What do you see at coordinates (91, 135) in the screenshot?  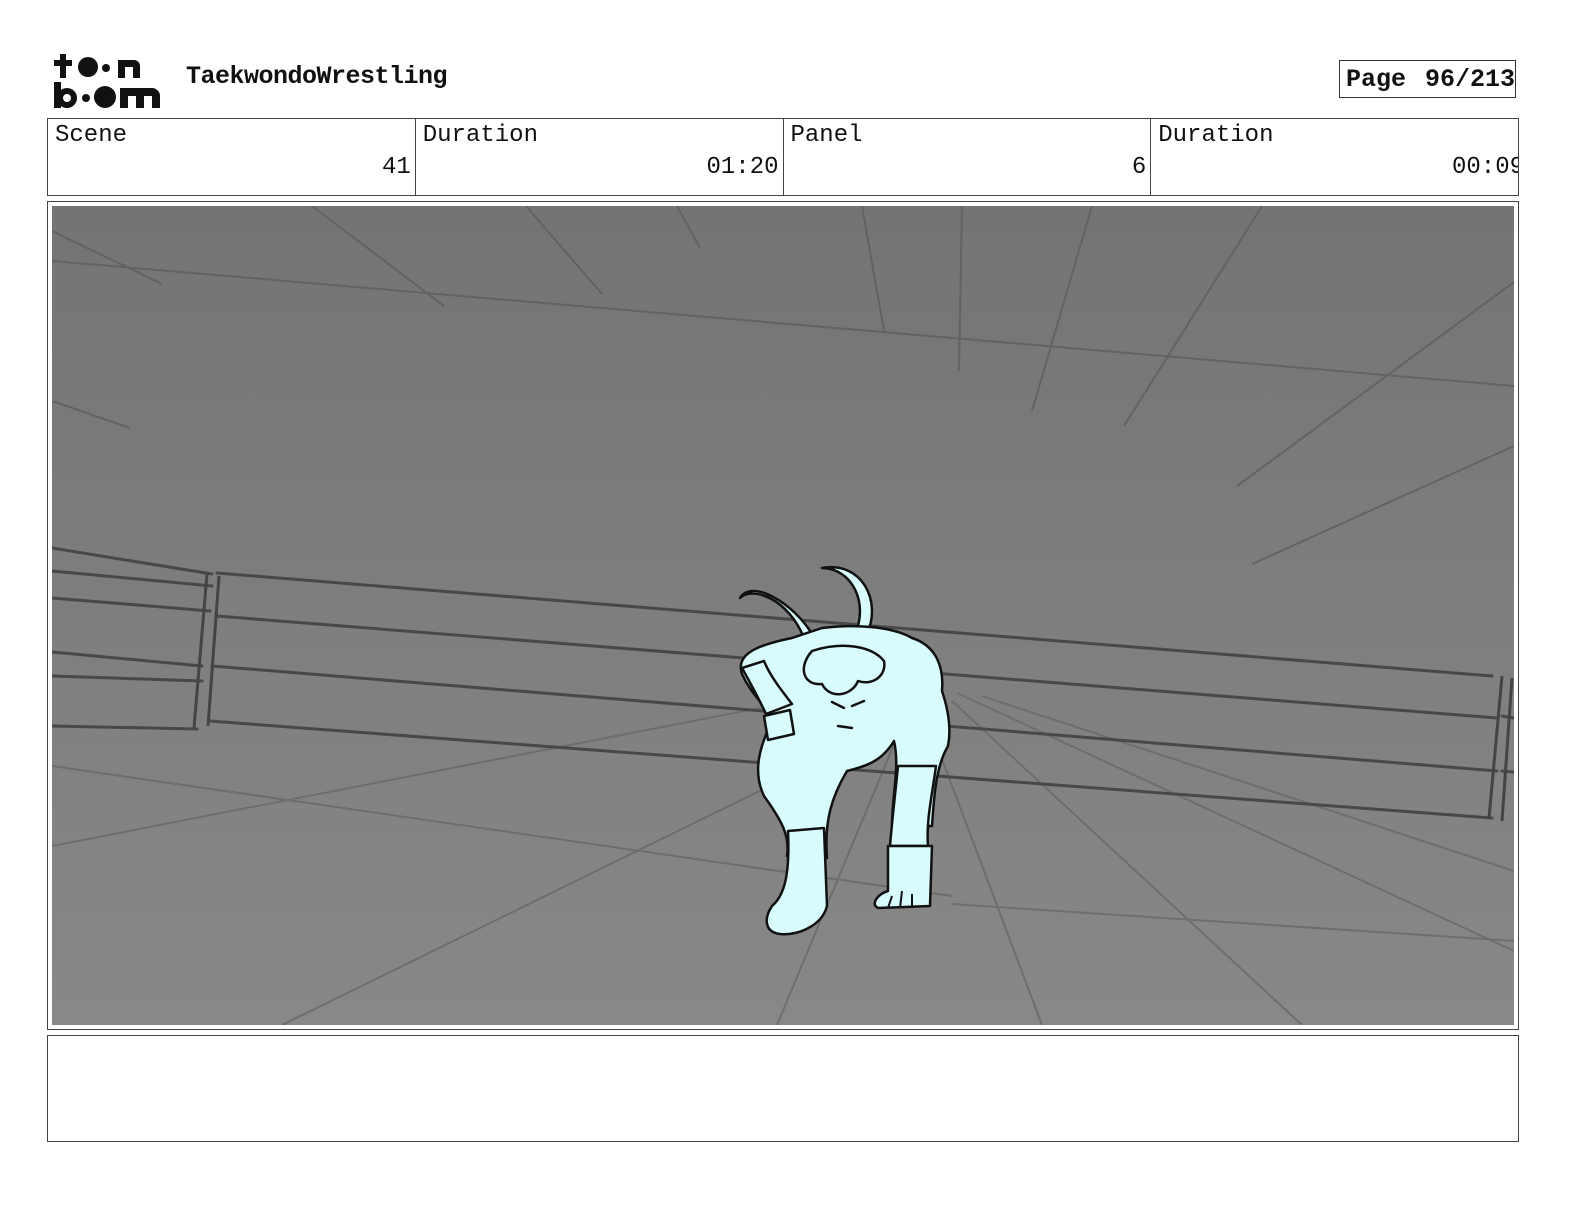 I see `scene-label: Scene` at bounding box center [91, 135].